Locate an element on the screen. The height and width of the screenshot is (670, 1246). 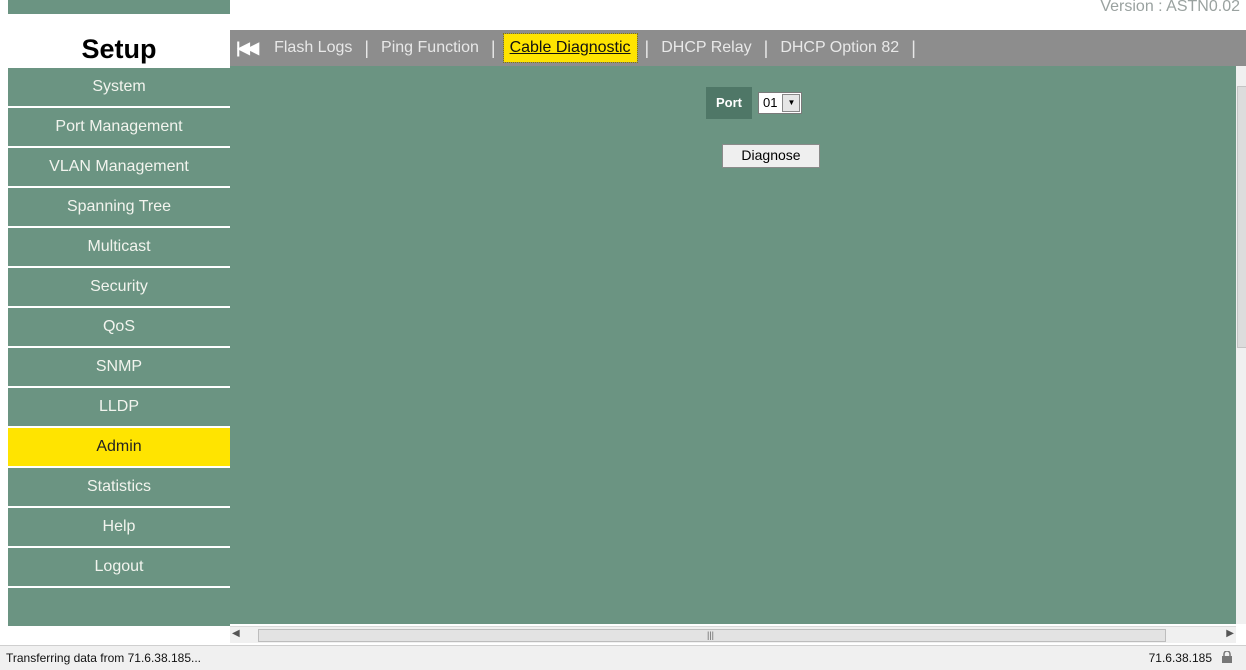
horizontal-scroll-thumb: ||| is located at coordinates (712, 635).